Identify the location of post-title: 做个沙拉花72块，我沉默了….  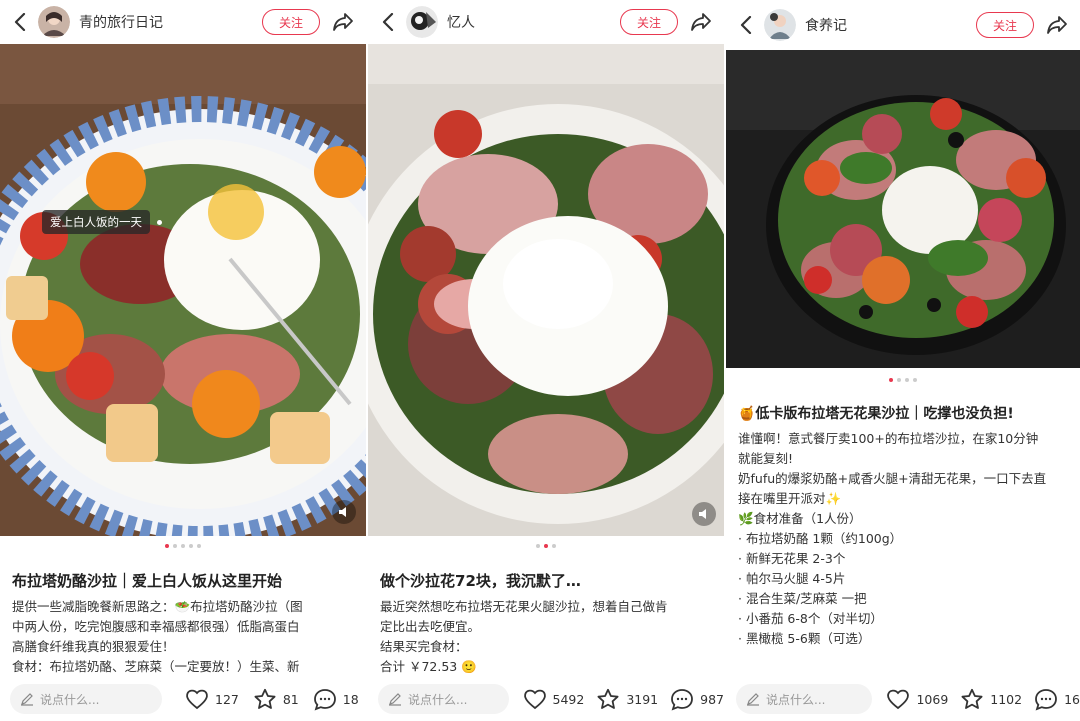
(480, 581).